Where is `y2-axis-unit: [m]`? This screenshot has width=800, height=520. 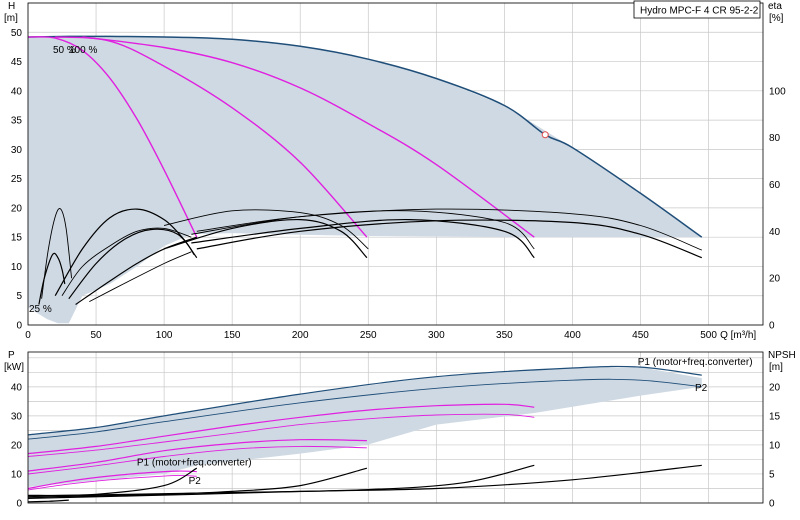
y2-axis-unit: [m] is located at coordinates (776, 367).